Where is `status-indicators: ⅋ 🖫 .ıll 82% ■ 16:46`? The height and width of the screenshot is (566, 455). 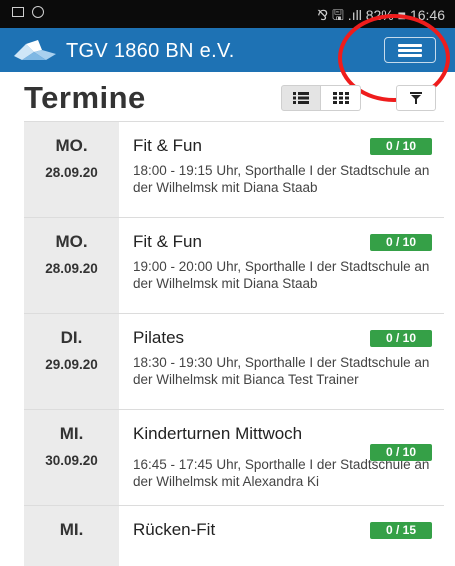 status-indicators: ⅋ 🖫 .ıll 82% ■ 16:46 is located at coordinates (381, 17).